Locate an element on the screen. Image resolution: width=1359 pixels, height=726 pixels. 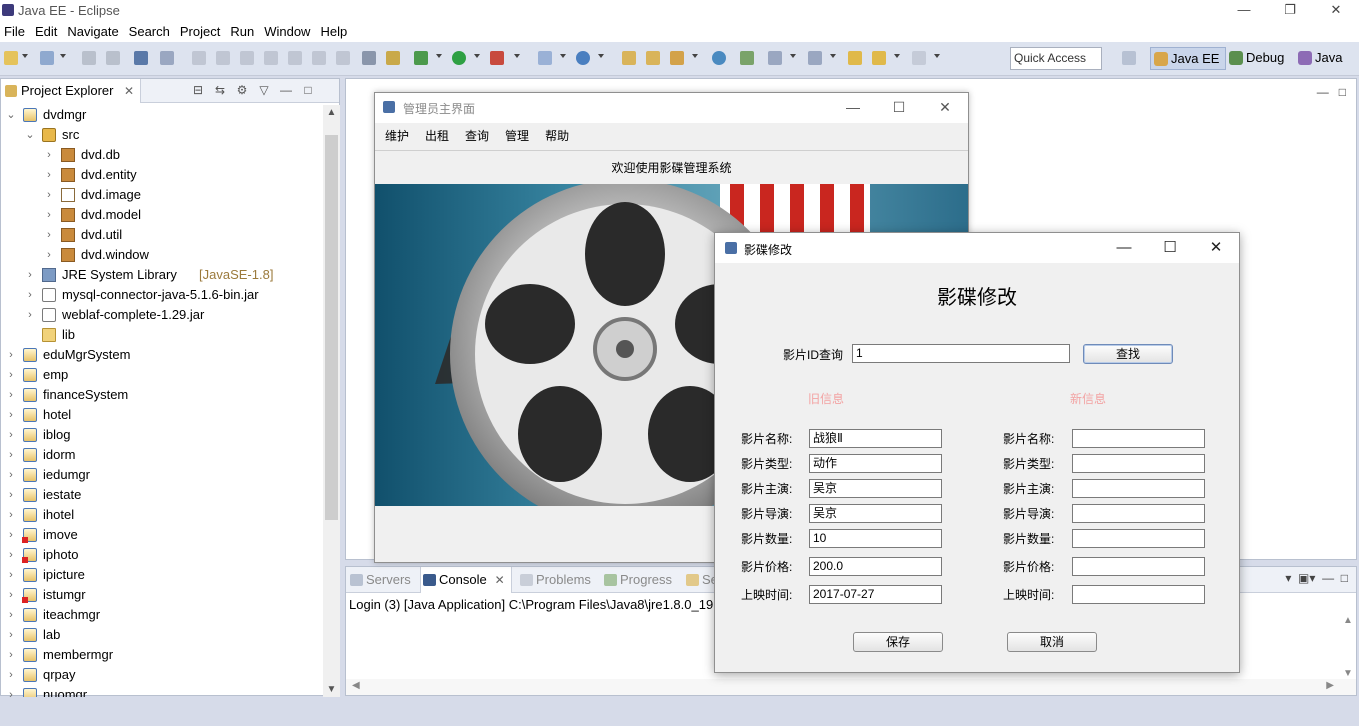
tree-item-iteachmgr: › iteachmgr is located at coordinates (161, 615).